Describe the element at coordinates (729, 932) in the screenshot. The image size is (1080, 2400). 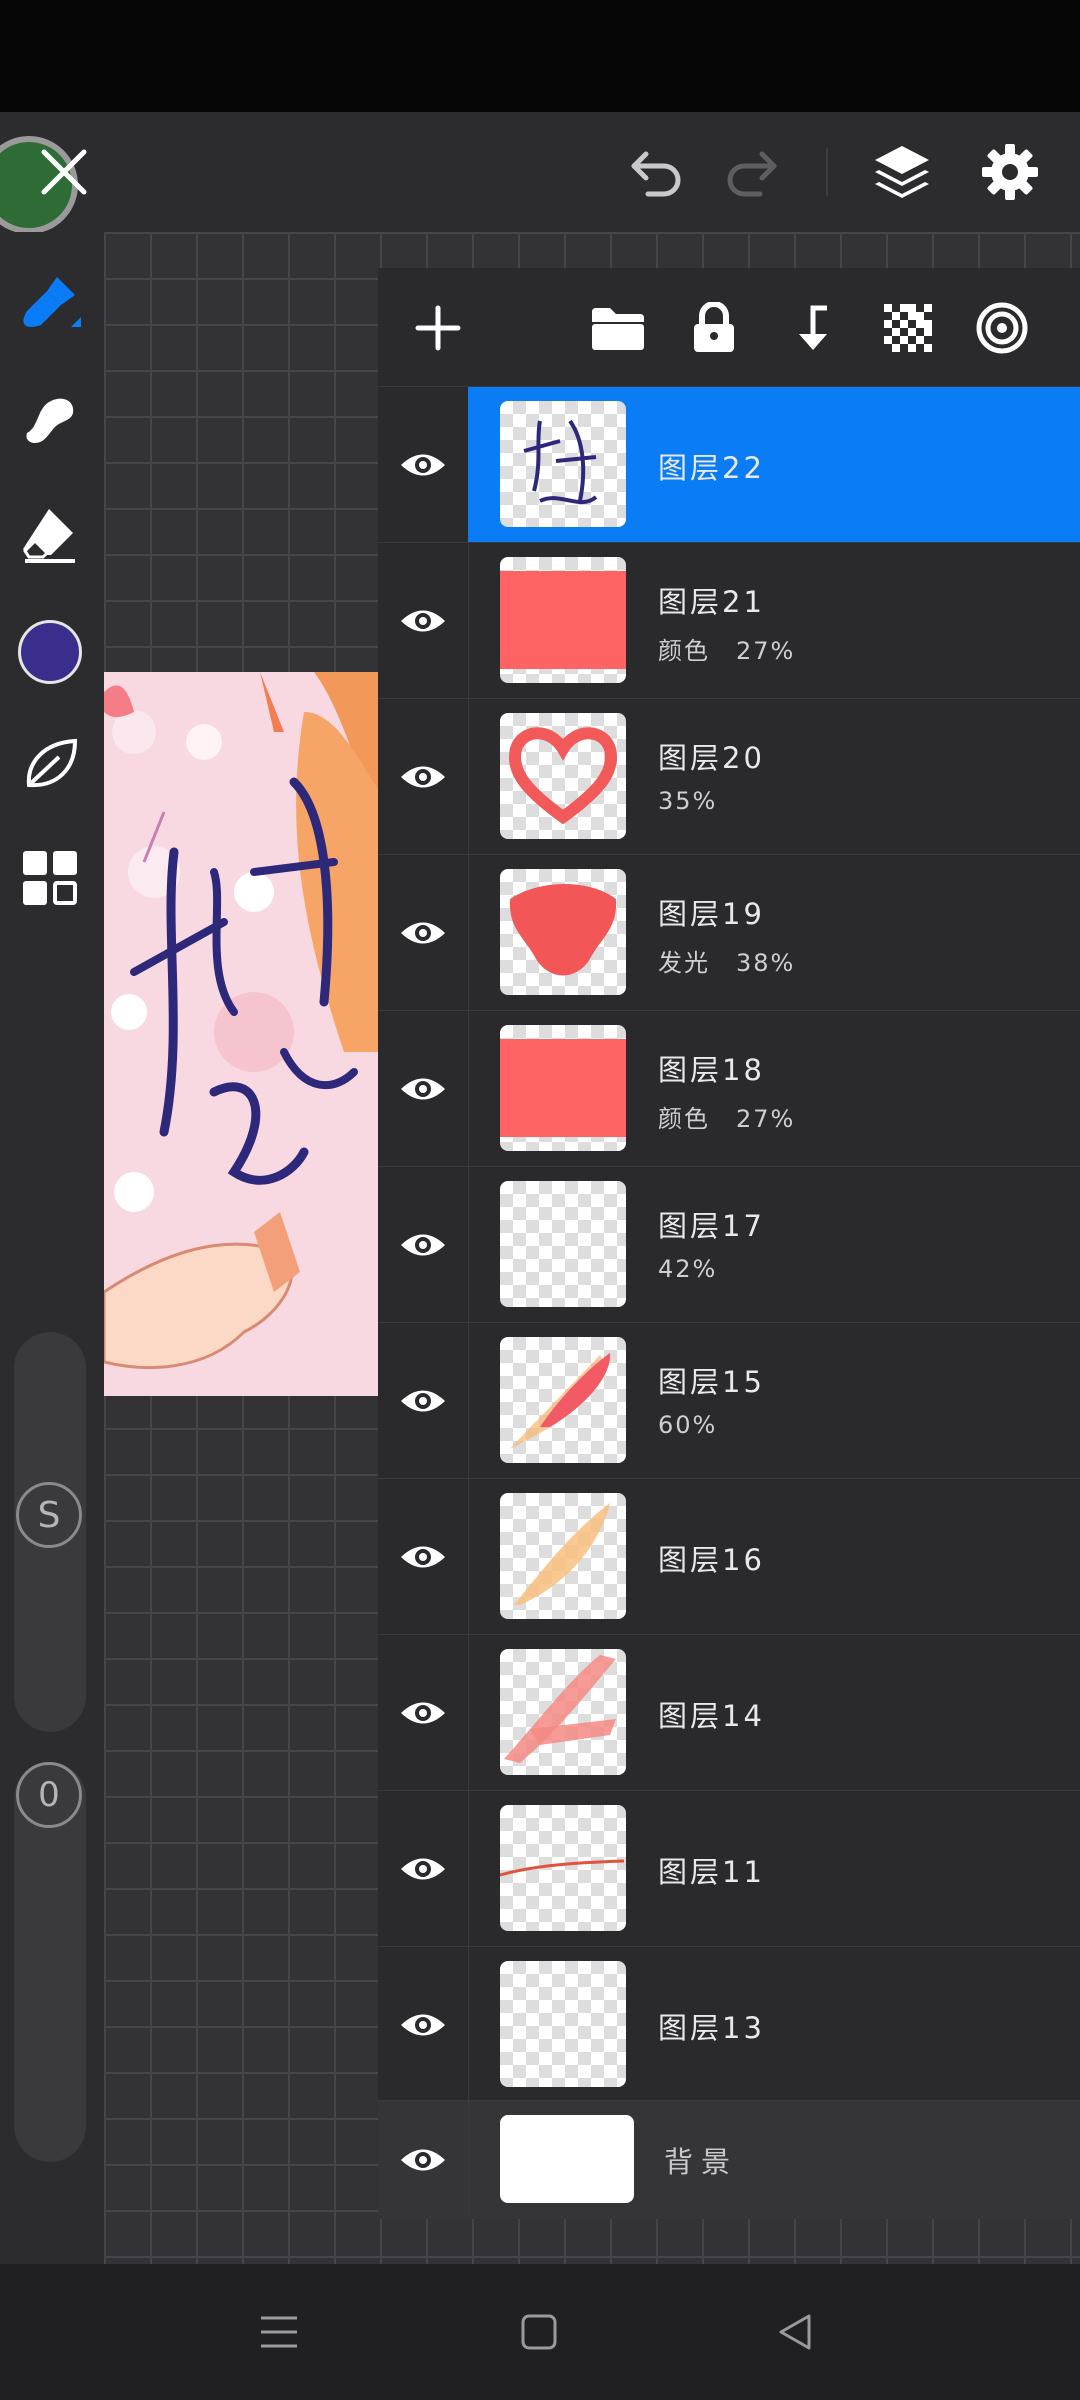
I see `layer-row: 图层19 发光 38%` at that location.